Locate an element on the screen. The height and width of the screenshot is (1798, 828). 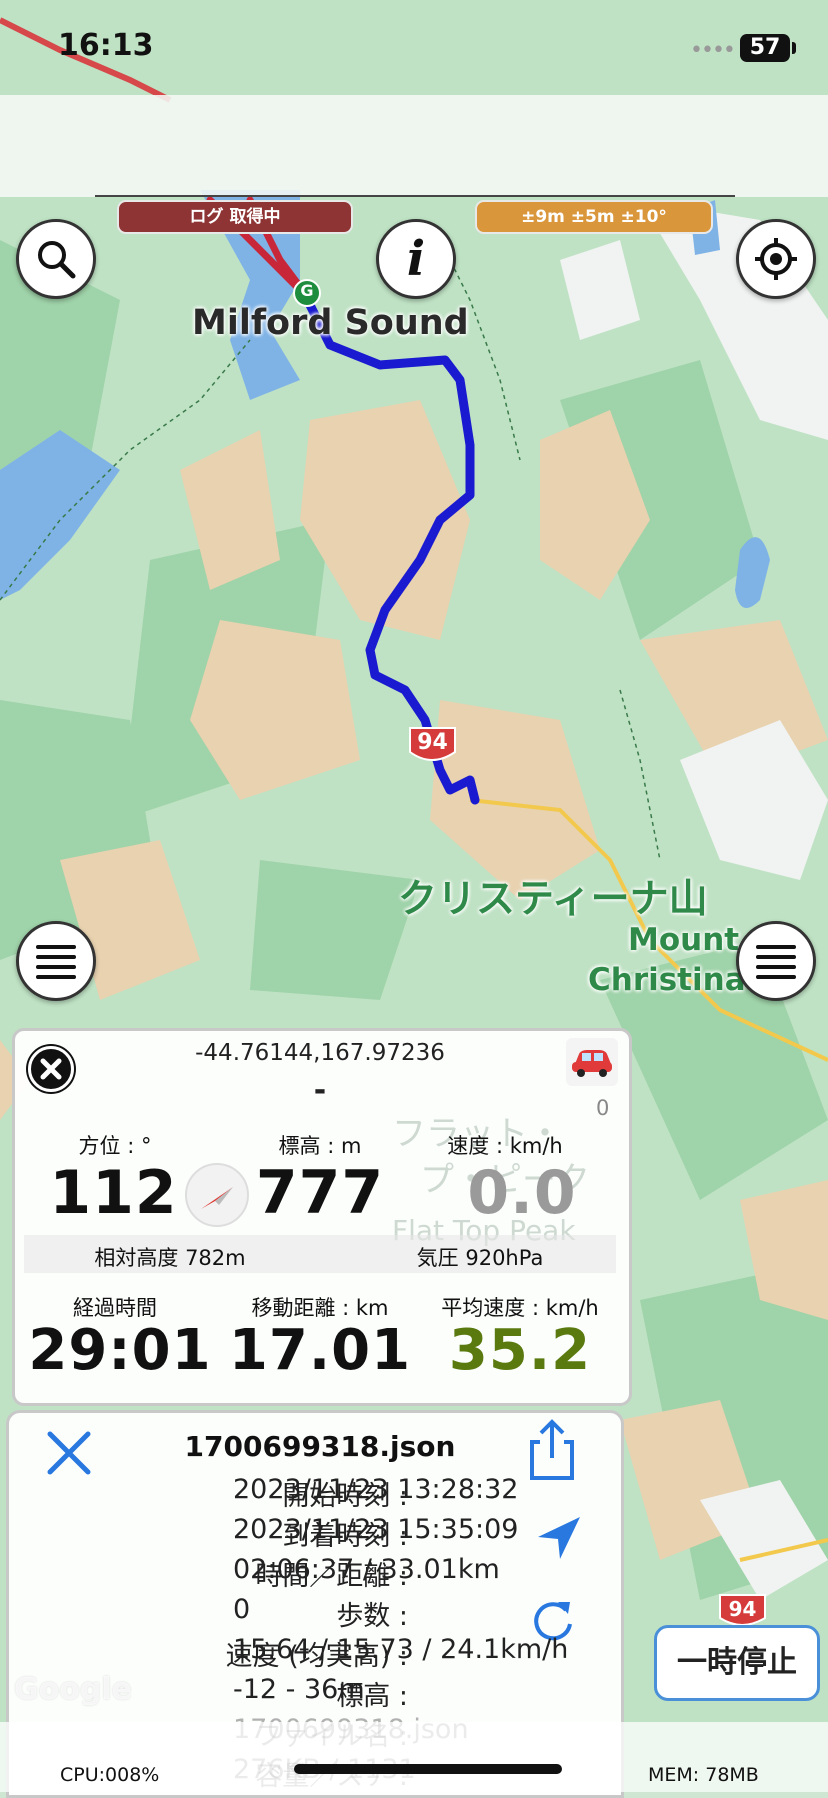
locate-button is located at coordinates (776, 259).